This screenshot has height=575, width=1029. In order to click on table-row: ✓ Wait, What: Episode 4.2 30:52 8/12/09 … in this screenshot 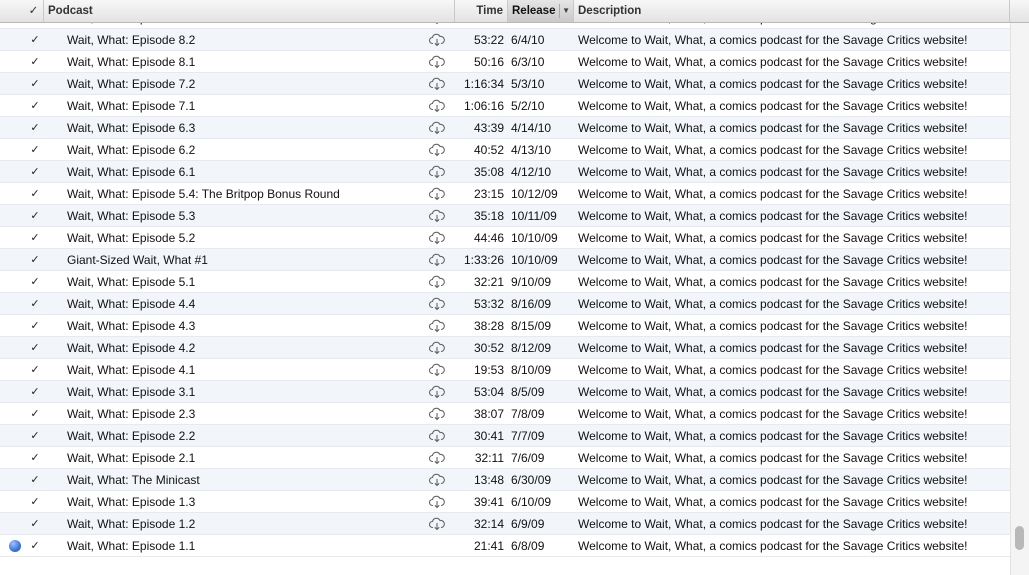, I will do `click(505, 348)`.